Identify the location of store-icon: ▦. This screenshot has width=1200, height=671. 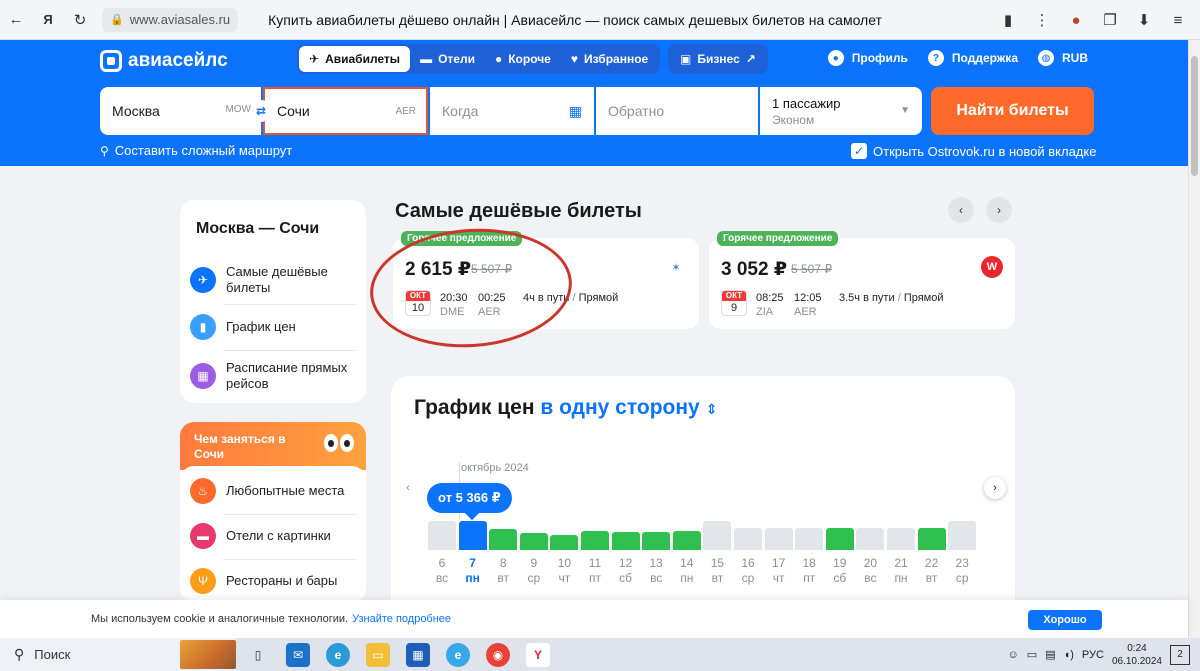
(418, 655).